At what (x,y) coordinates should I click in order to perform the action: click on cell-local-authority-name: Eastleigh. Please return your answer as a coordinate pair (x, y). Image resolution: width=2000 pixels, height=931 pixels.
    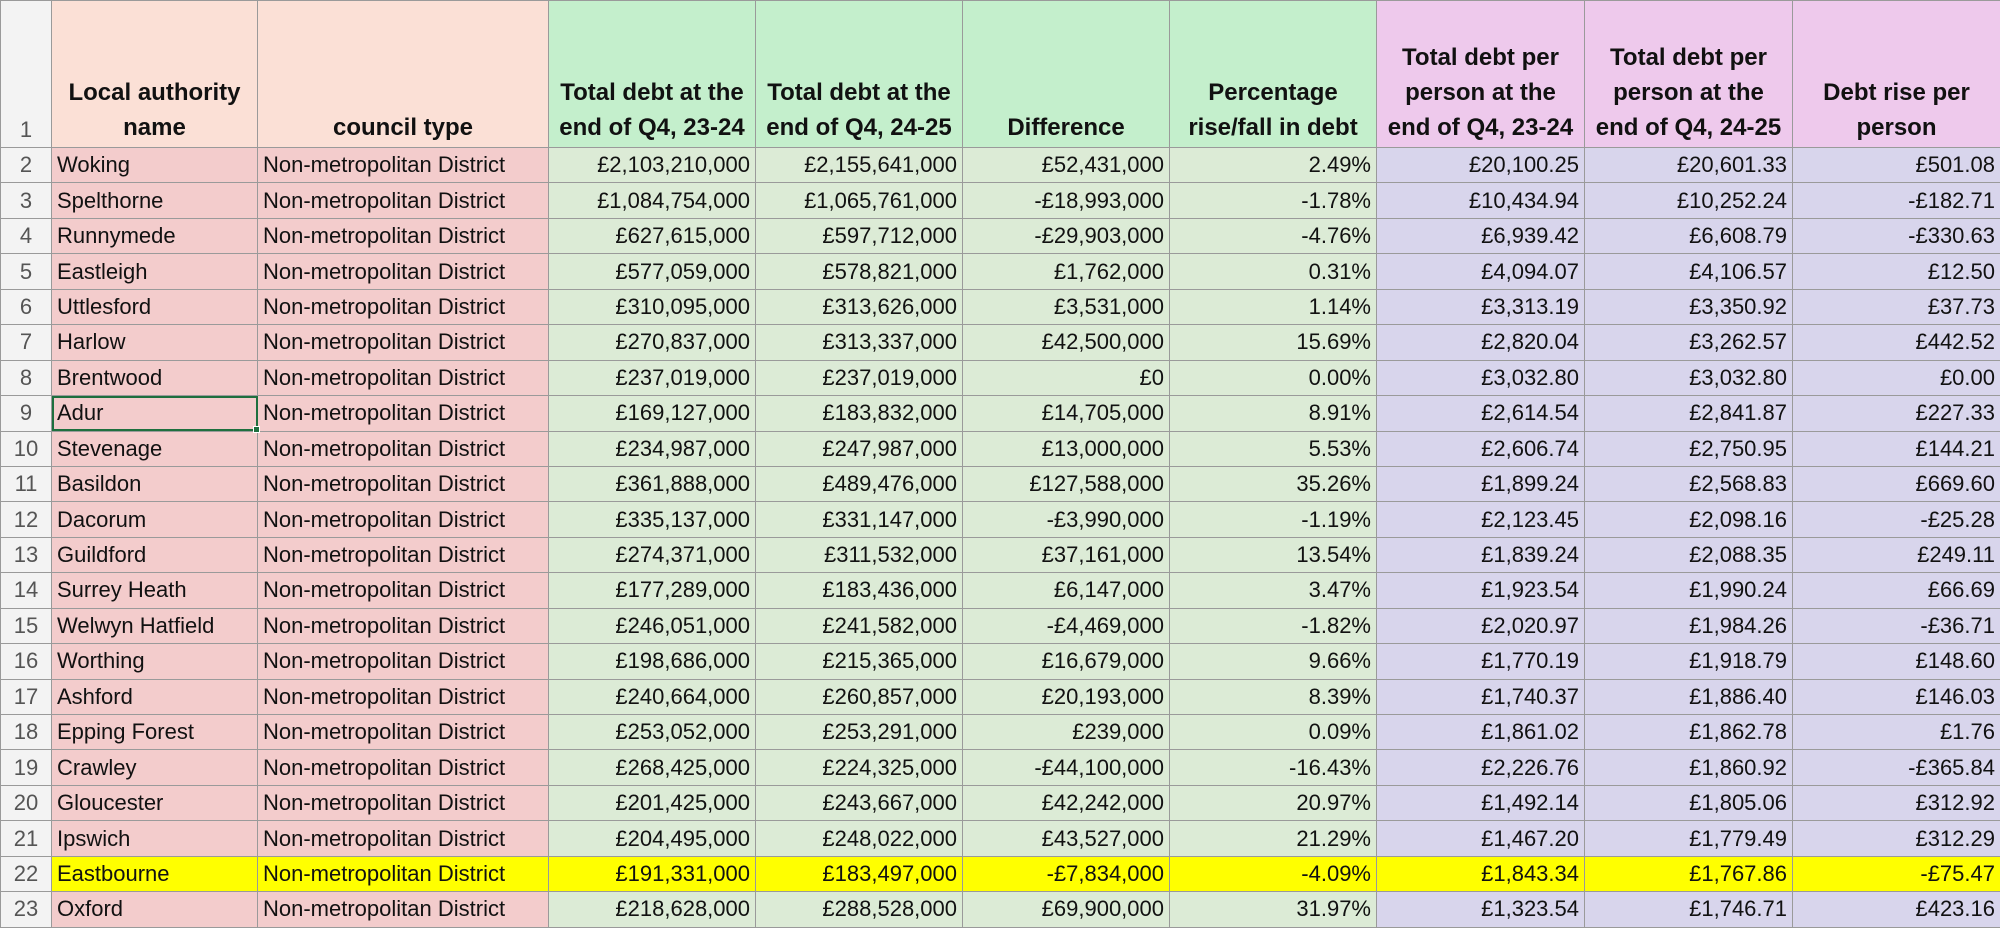
    Looking at the image, I should click on (154, 271).